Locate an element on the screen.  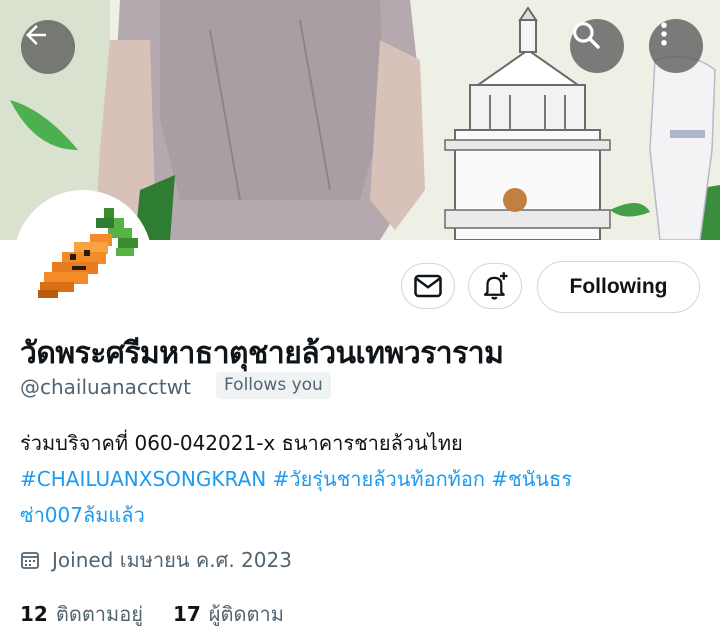
message-button is located at coordinates (428, 286).